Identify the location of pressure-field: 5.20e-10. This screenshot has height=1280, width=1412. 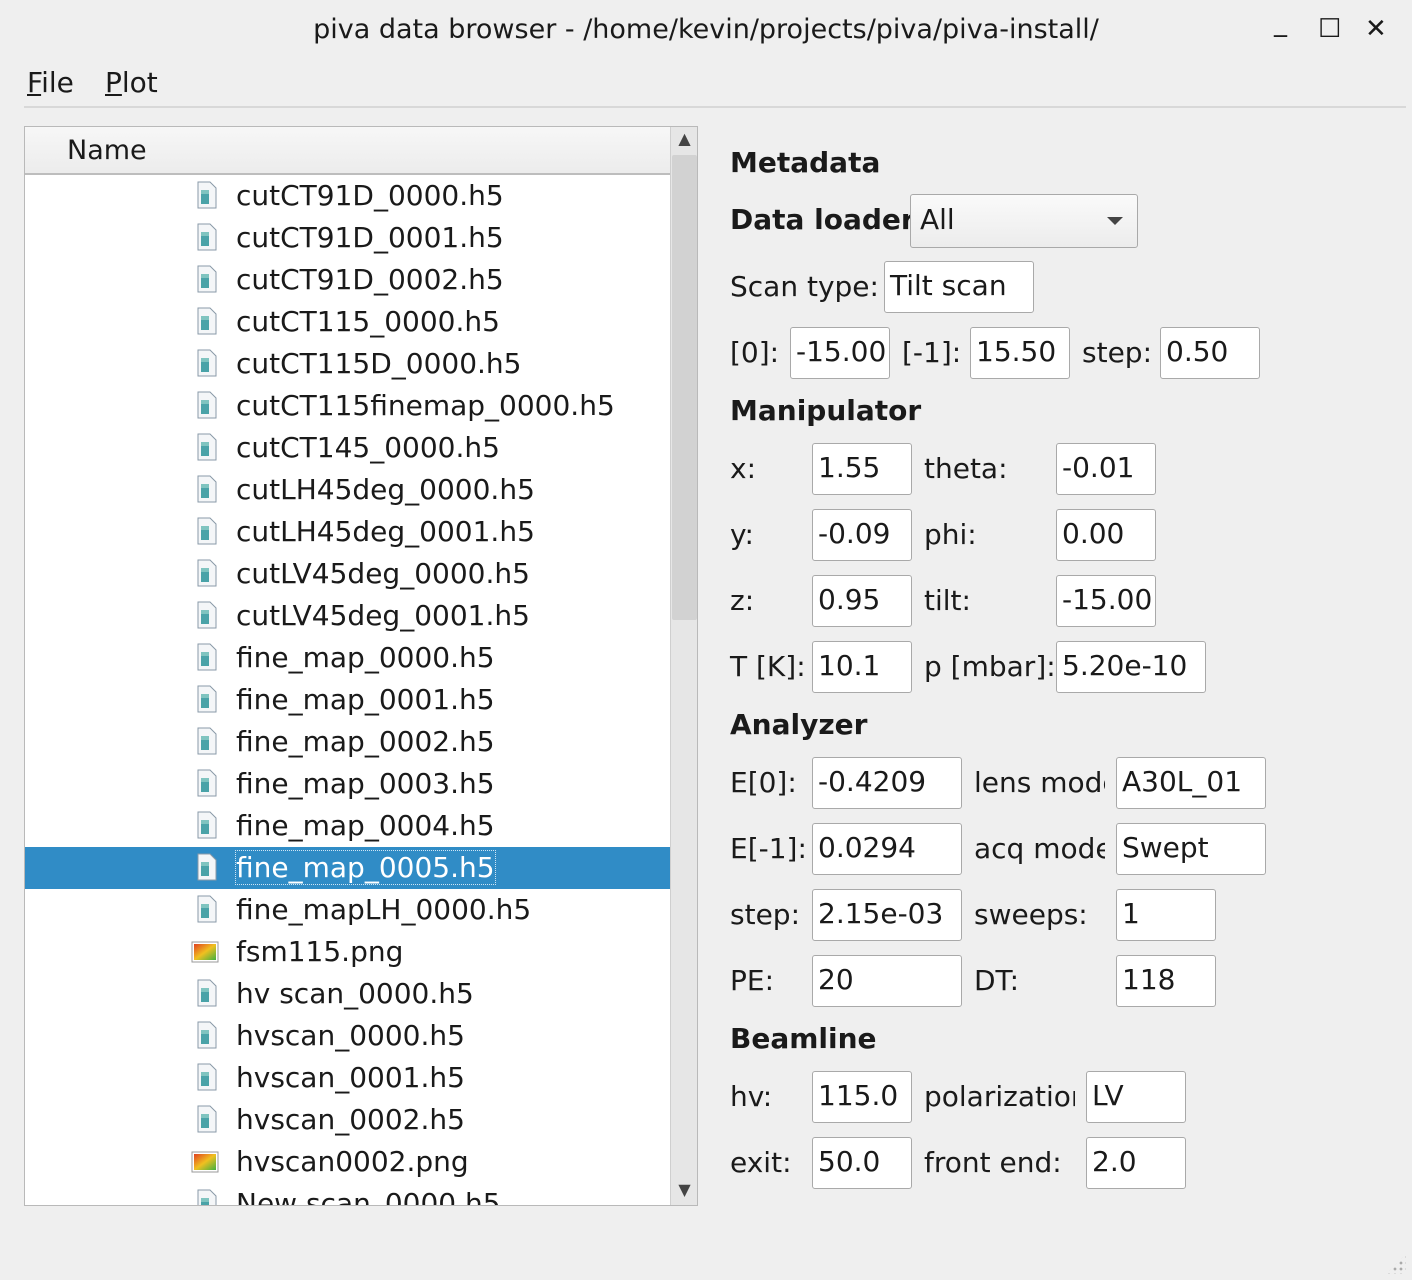
(1131, 667).